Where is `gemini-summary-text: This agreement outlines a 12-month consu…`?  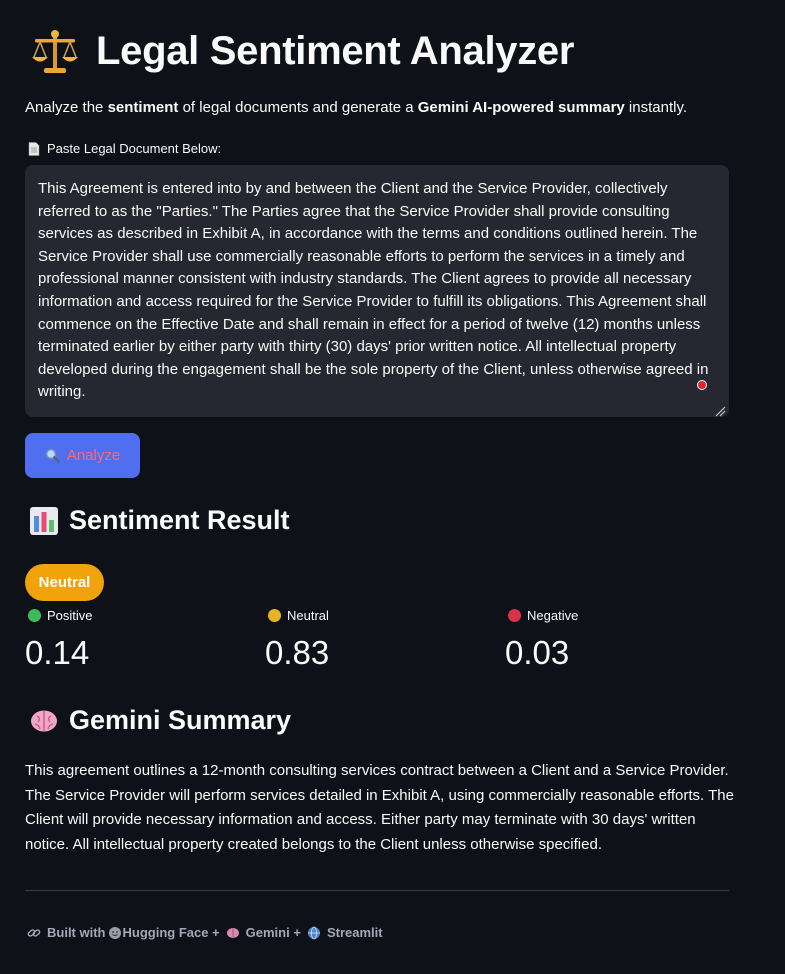 gemini-summary-text: This agreement outlines a 12-month consu… is located at coordinates (379, 807).